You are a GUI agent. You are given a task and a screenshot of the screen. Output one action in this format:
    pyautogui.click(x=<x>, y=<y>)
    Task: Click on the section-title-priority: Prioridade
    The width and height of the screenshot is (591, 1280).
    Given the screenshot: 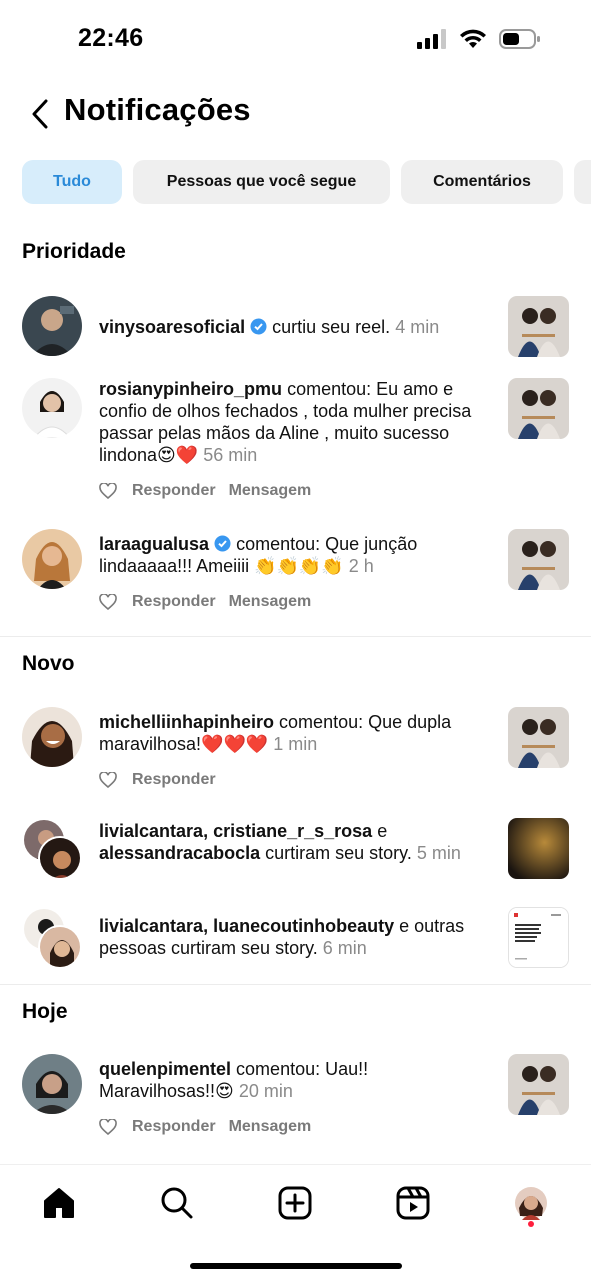 What is the action you would take?
    pyautogui.click(x=74, y=251)
    